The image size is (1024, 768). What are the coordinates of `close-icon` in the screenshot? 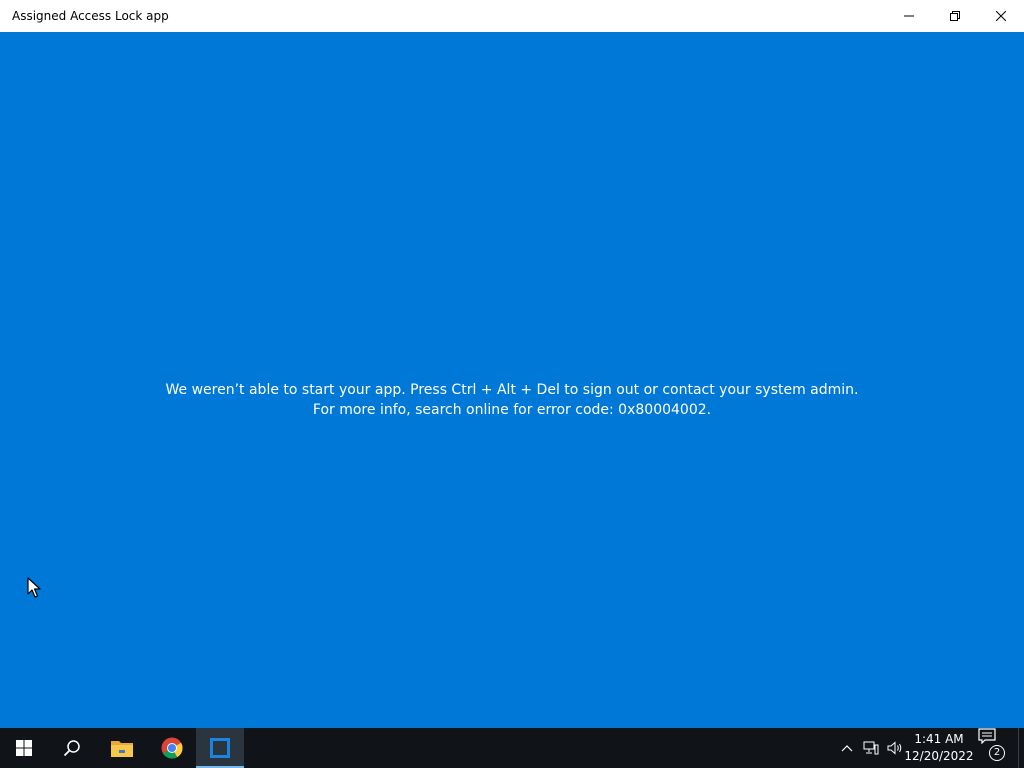 It's located at (1001, 16).